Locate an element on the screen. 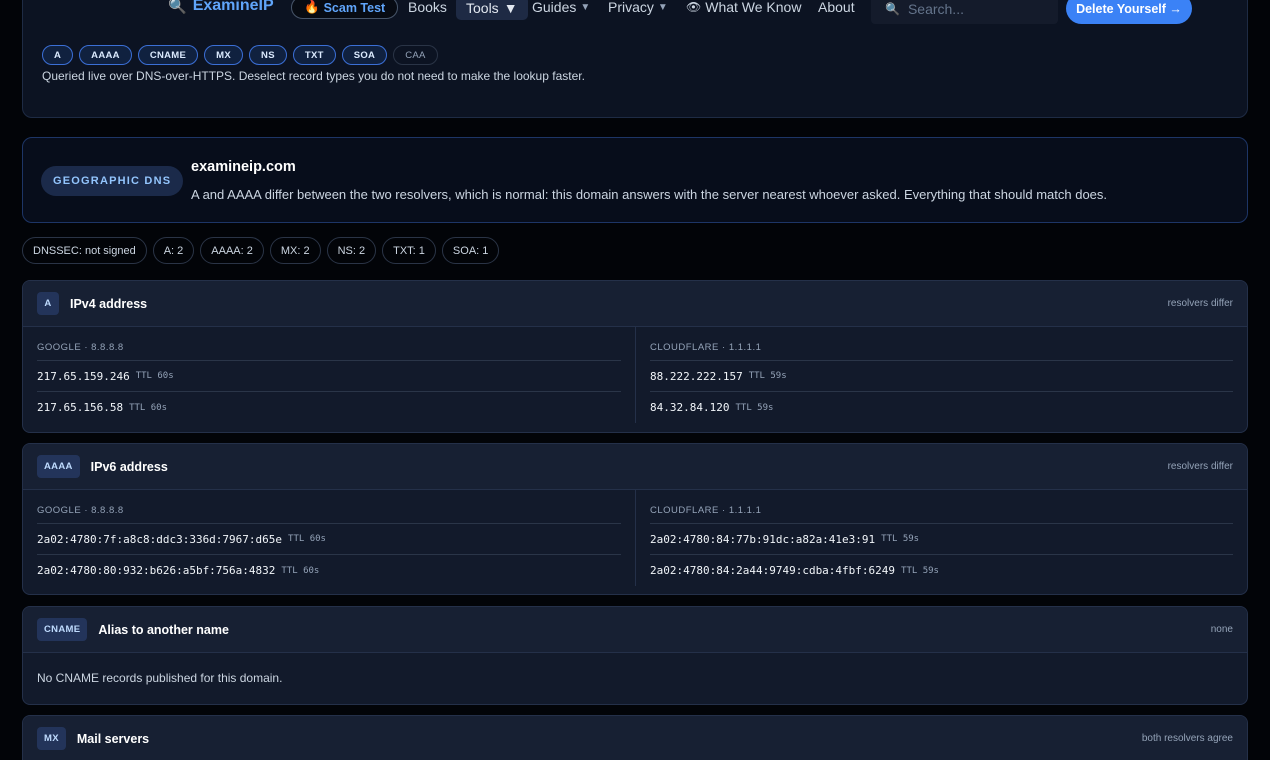  record-status: none is located at coordinates (1221, 629).